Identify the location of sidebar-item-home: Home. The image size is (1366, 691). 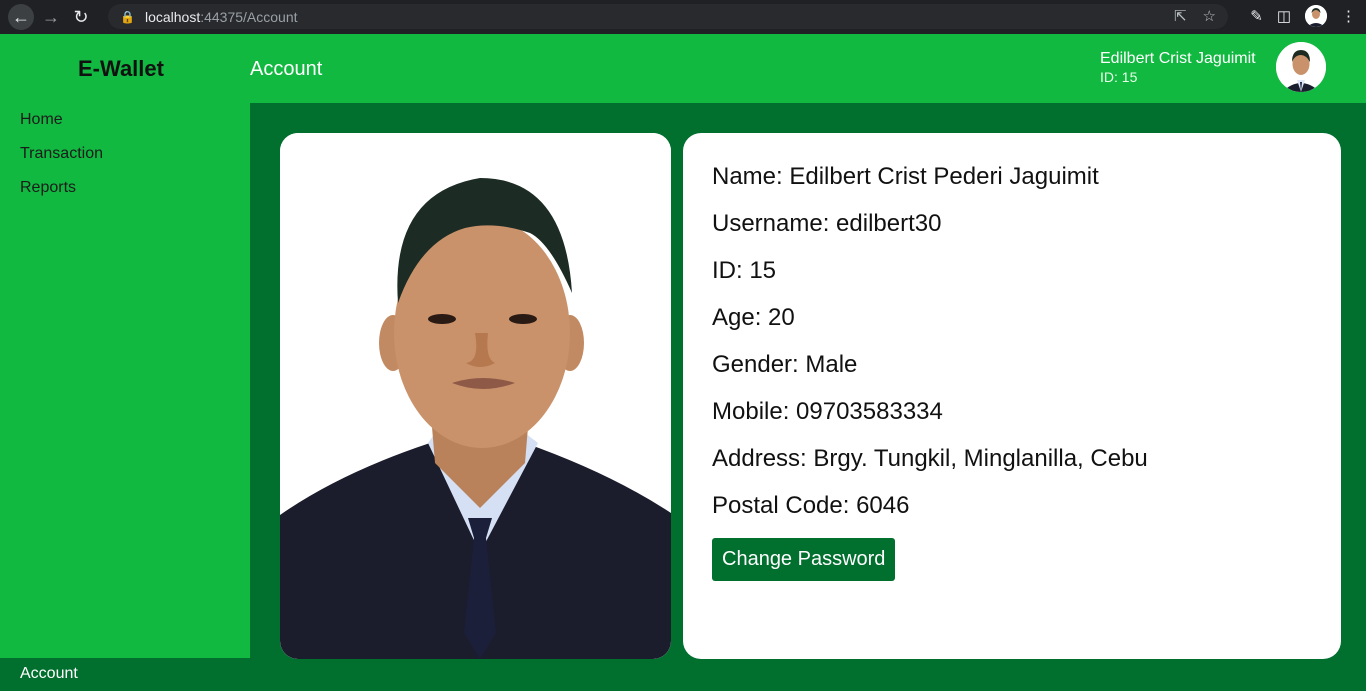
(41, 120).